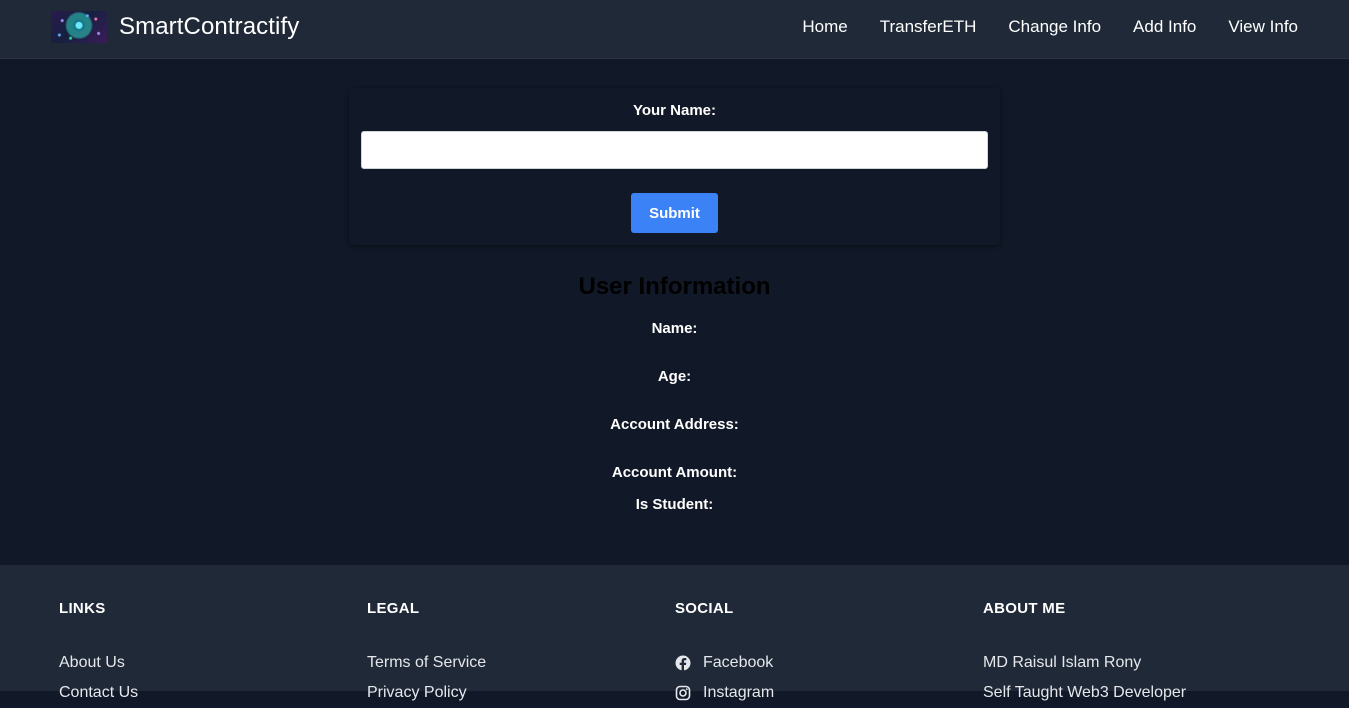  I want to click on footer-social-heading: SOCIAL, so click(704, 608).